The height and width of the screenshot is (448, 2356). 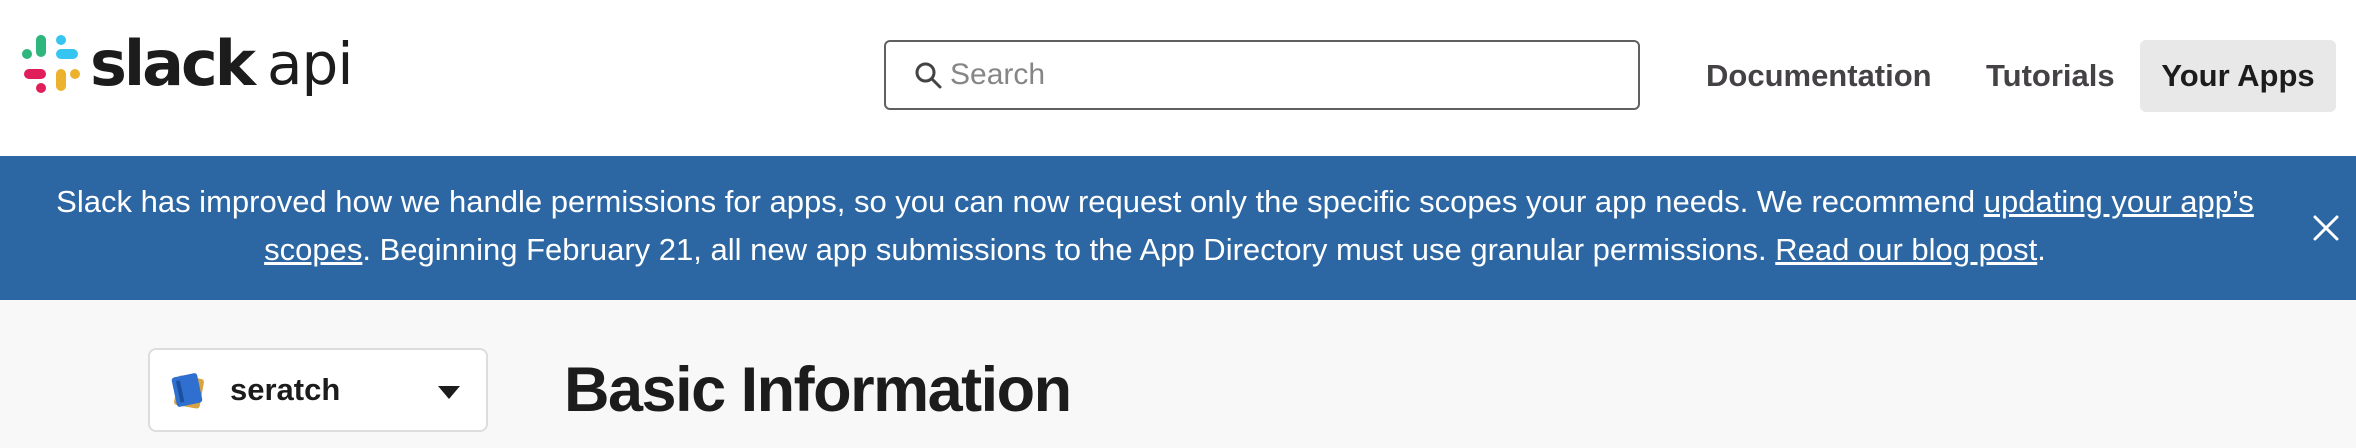 I want to click on blue-notebook-icon, so click(x=187, y=391).